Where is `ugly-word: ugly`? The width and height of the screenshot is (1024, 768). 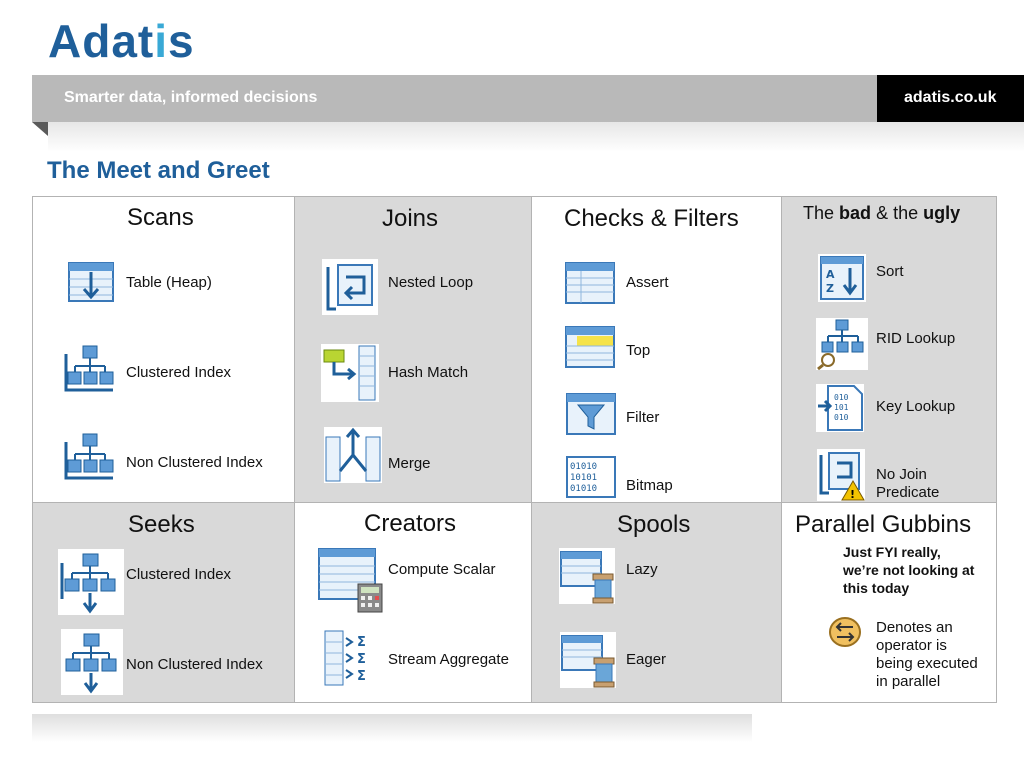
ugly-word: ugly is located at coordinates (942, 213).